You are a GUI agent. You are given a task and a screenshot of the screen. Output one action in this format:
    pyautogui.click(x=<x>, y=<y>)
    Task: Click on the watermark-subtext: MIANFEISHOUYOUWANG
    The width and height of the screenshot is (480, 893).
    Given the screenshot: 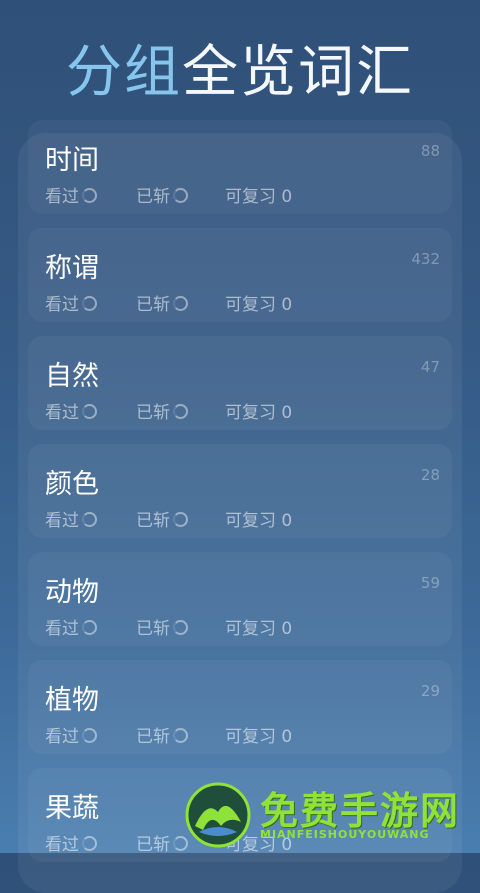 What is the action you would take?
    pyautogui.click(x=345, y=834)
    